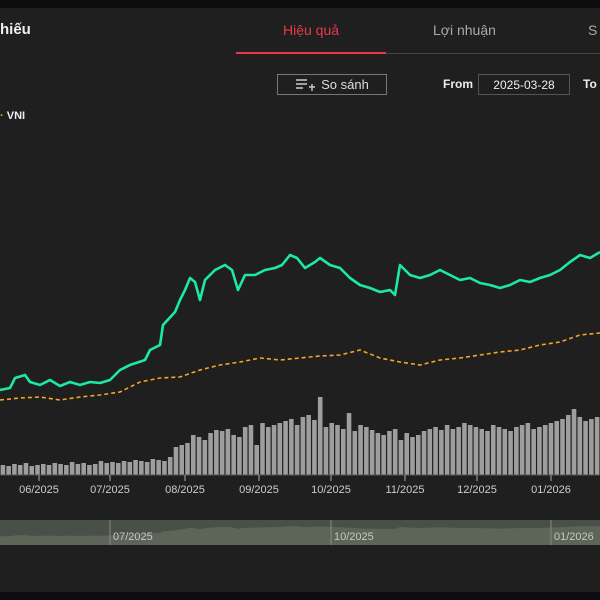 The width and height of the screenshot is (600, 600). Describe the element at coordinates (300, 366) in the screenshot. I see `vni-line` at that location.